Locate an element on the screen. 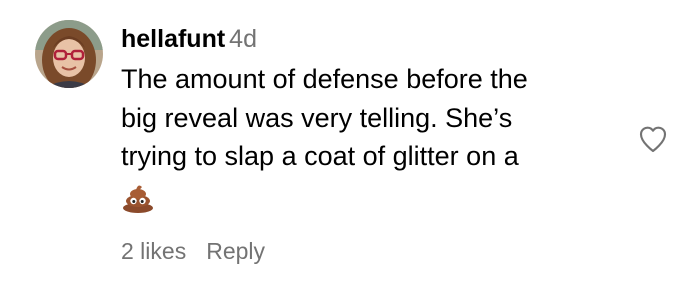 The image size is (700, 287). likes-count: 2 likes is located at coordinates (153, 251).